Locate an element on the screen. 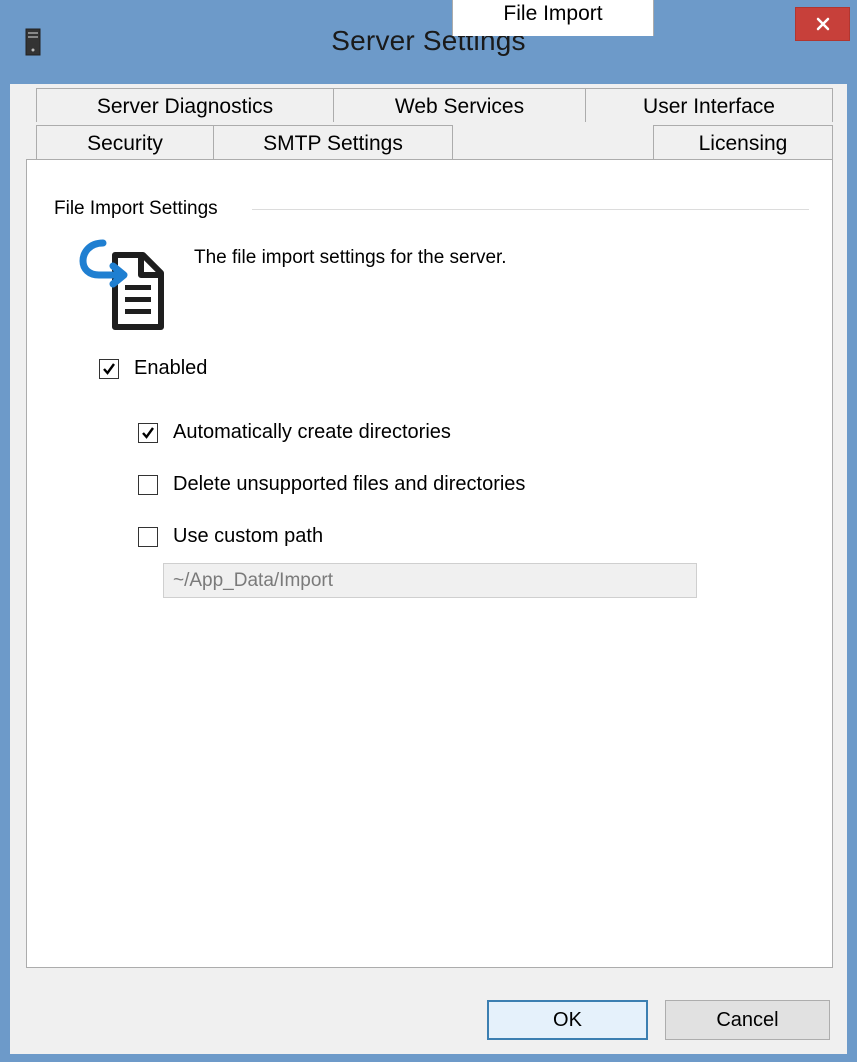  tab-file-import: File Import is located at coordinates (553, 18).